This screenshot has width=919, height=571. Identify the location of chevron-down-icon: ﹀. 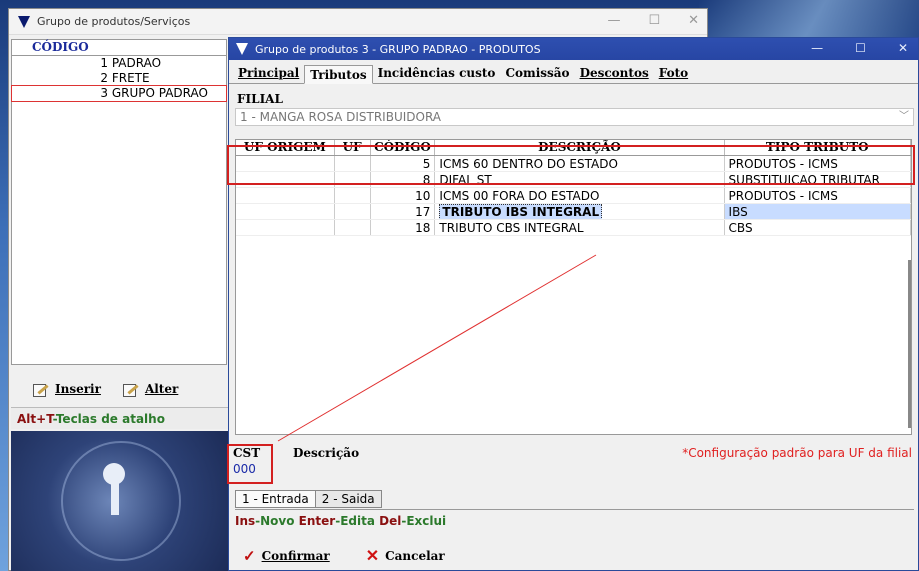
(904, 117).